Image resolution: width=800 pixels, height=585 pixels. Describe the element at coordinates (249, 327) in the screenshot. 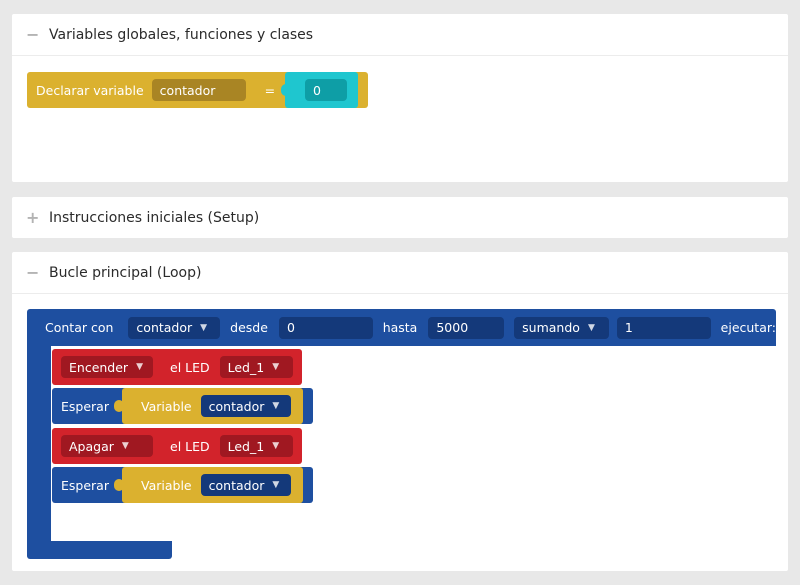

I see `from-label: desde` at that location.